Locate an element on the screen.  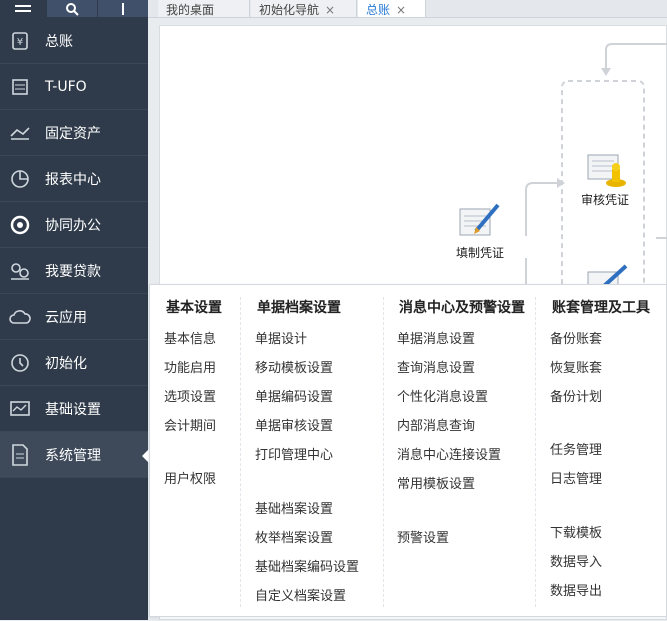
hamburger-icon is located at coordinates (23, 8).